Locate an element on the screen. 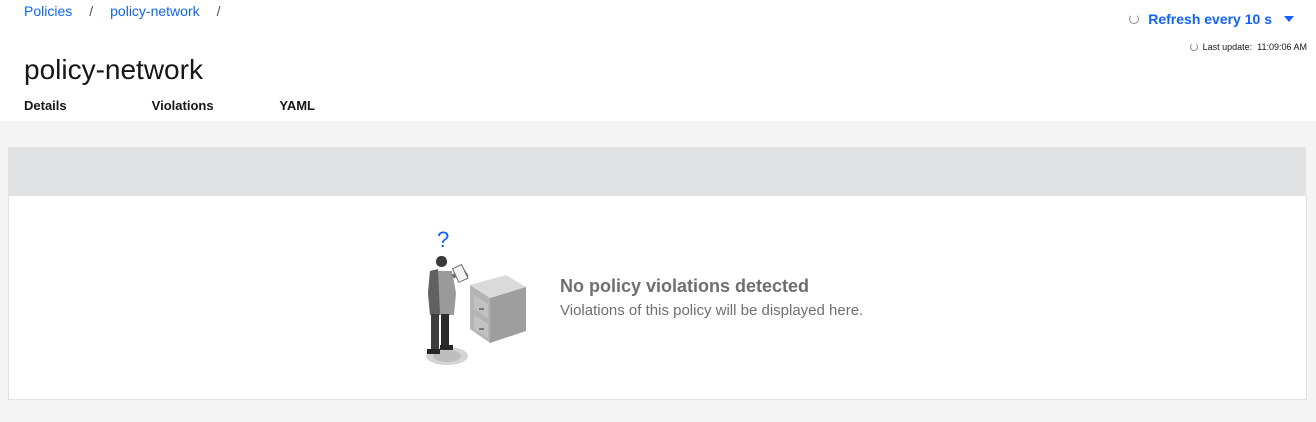 The height and width of the screenshot is (422, 1316). tab-violations: Violations is located at coordinates (199, 107).